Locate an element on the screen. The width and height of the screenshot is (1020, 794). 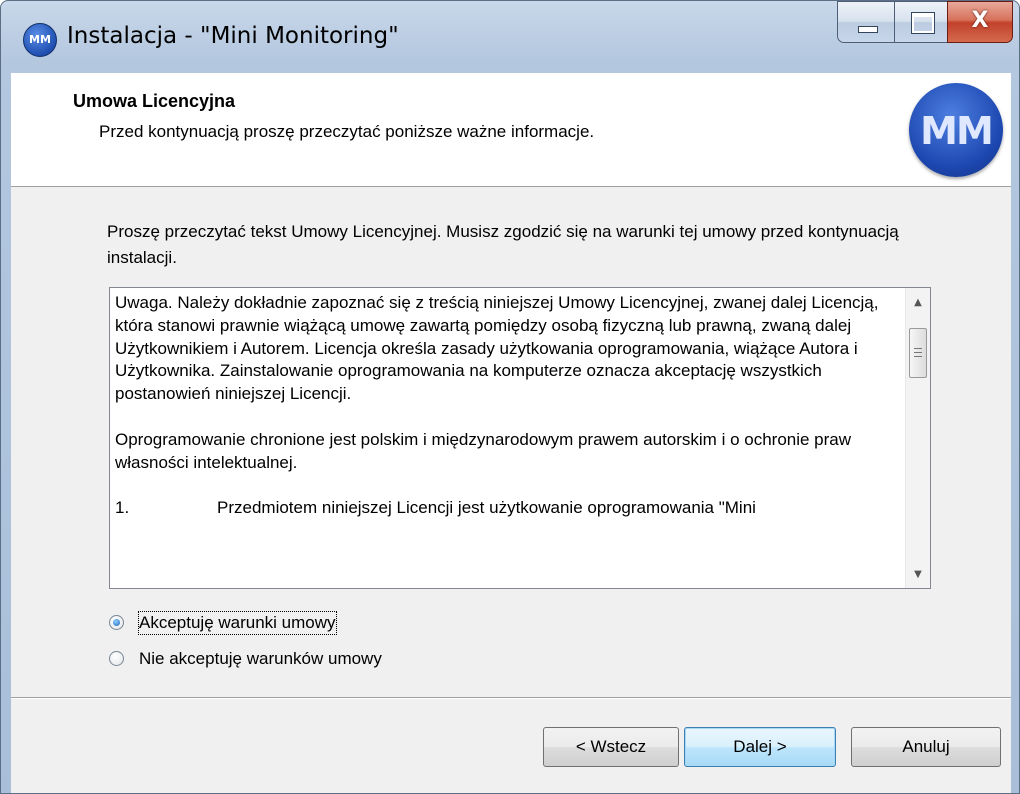
vertical-scrollbar: ▲ ▼ is located at coordinates (917, 438).